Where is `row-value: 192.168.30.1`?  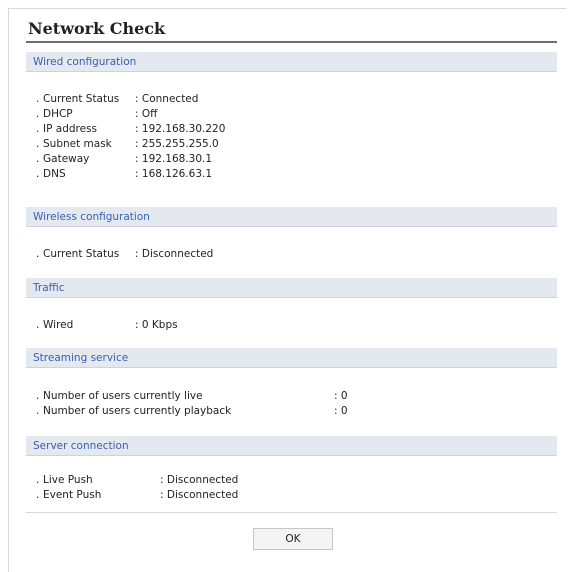
row-value: 192.168.30.1 is located at coordinates (177, 159).